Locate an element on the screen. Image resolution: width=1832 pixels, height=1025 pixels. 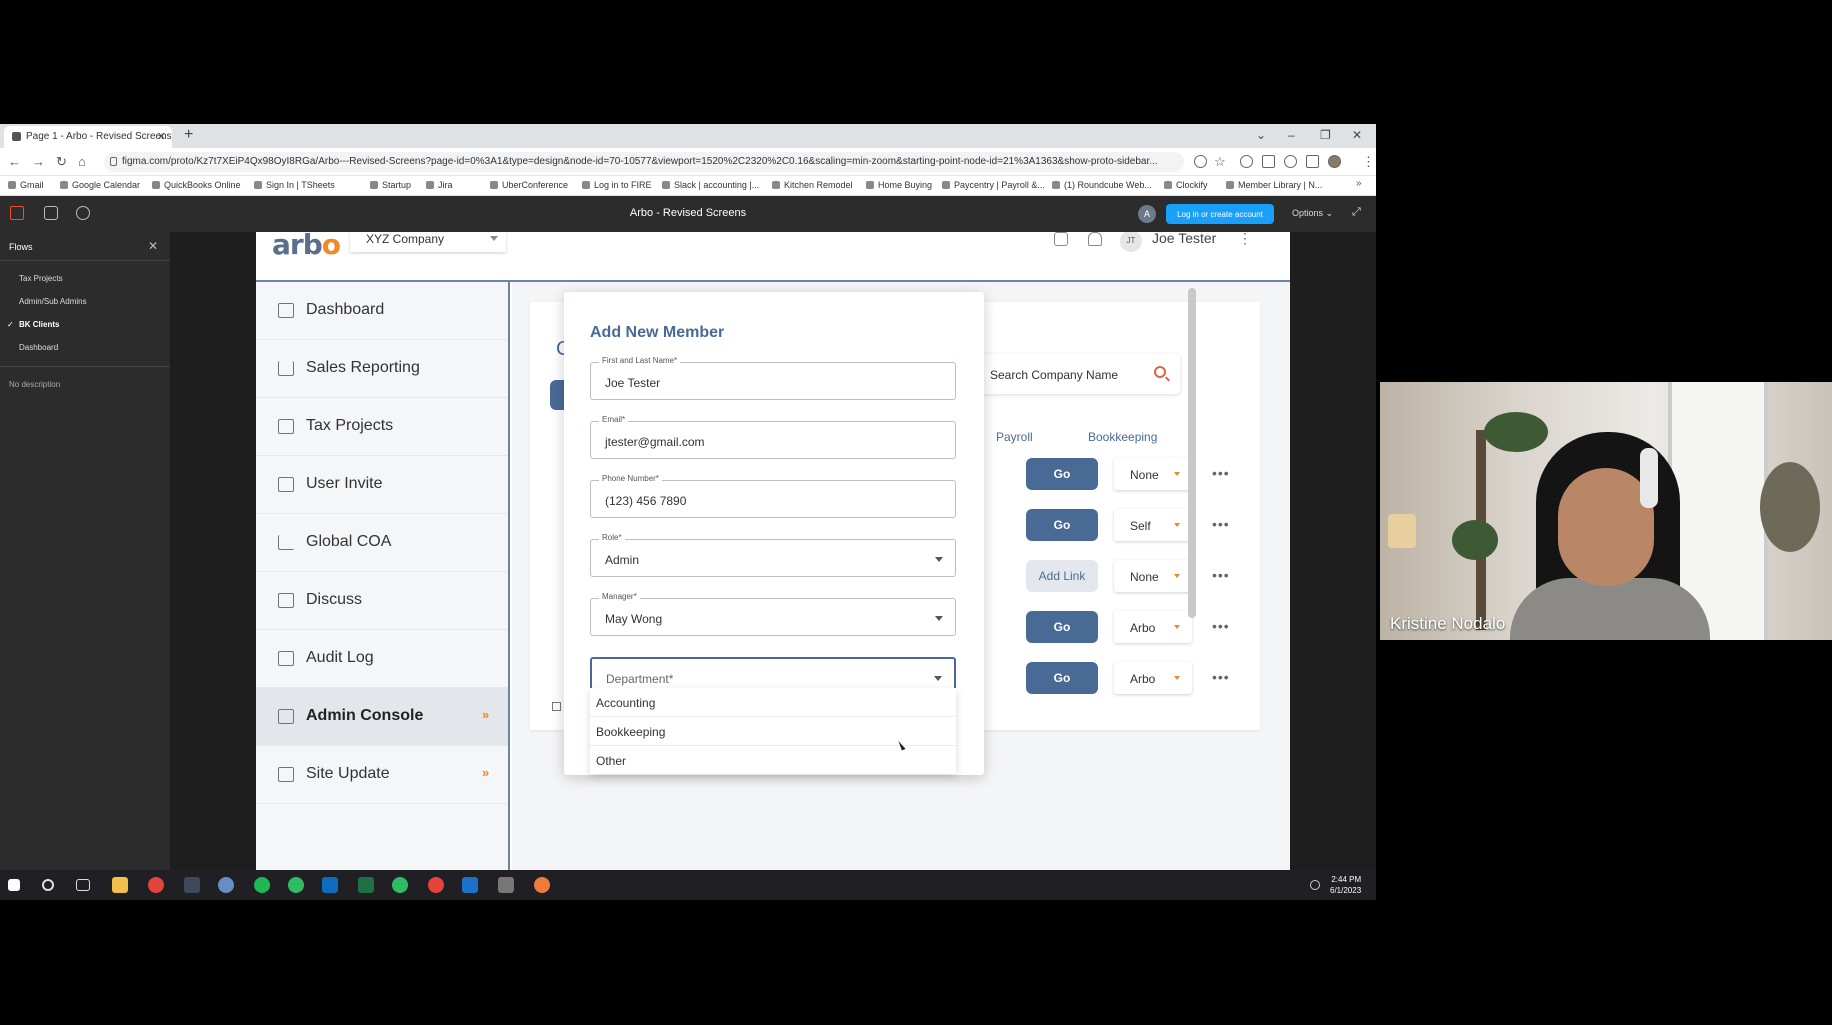
task-view-icon is located at coordinates (83, 885).